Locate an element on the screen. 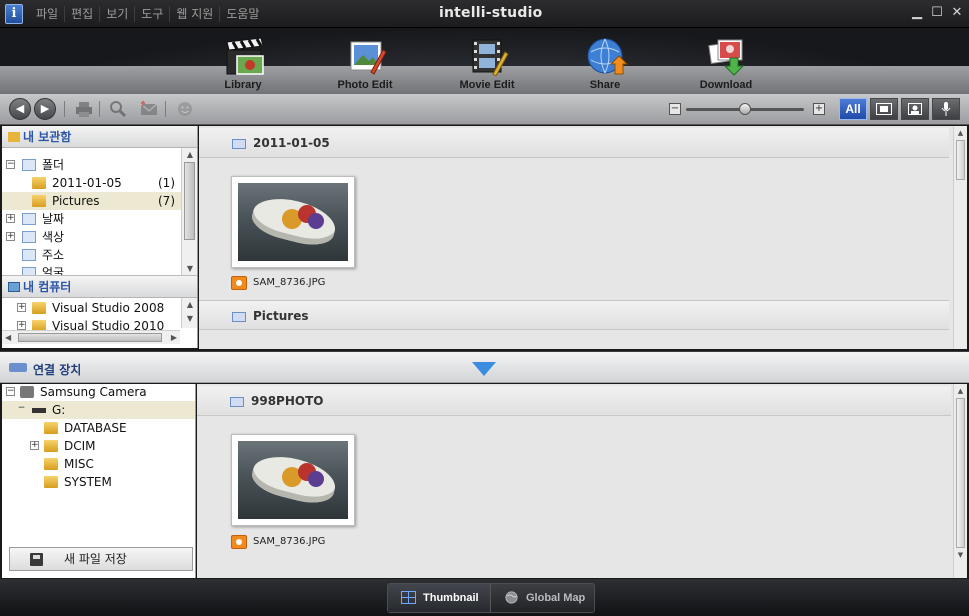 This screenshot has height=616, width=969. tree-item-2011-01-05: 2011-01-05 (1) is located at coordinates (99, 183).